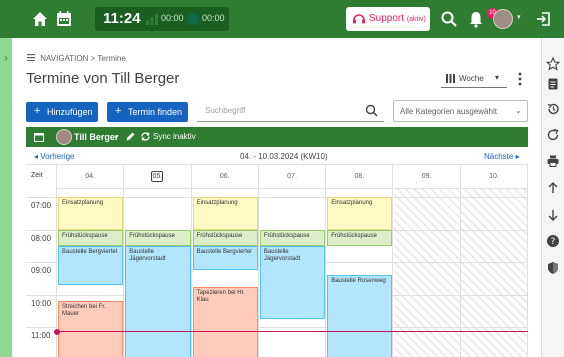 The height and width of the screenshot is (357, 564). Describe the element at coordinates (174, 136) in the screenshot. I see `sync-status: Sync inaktiv` at that location.